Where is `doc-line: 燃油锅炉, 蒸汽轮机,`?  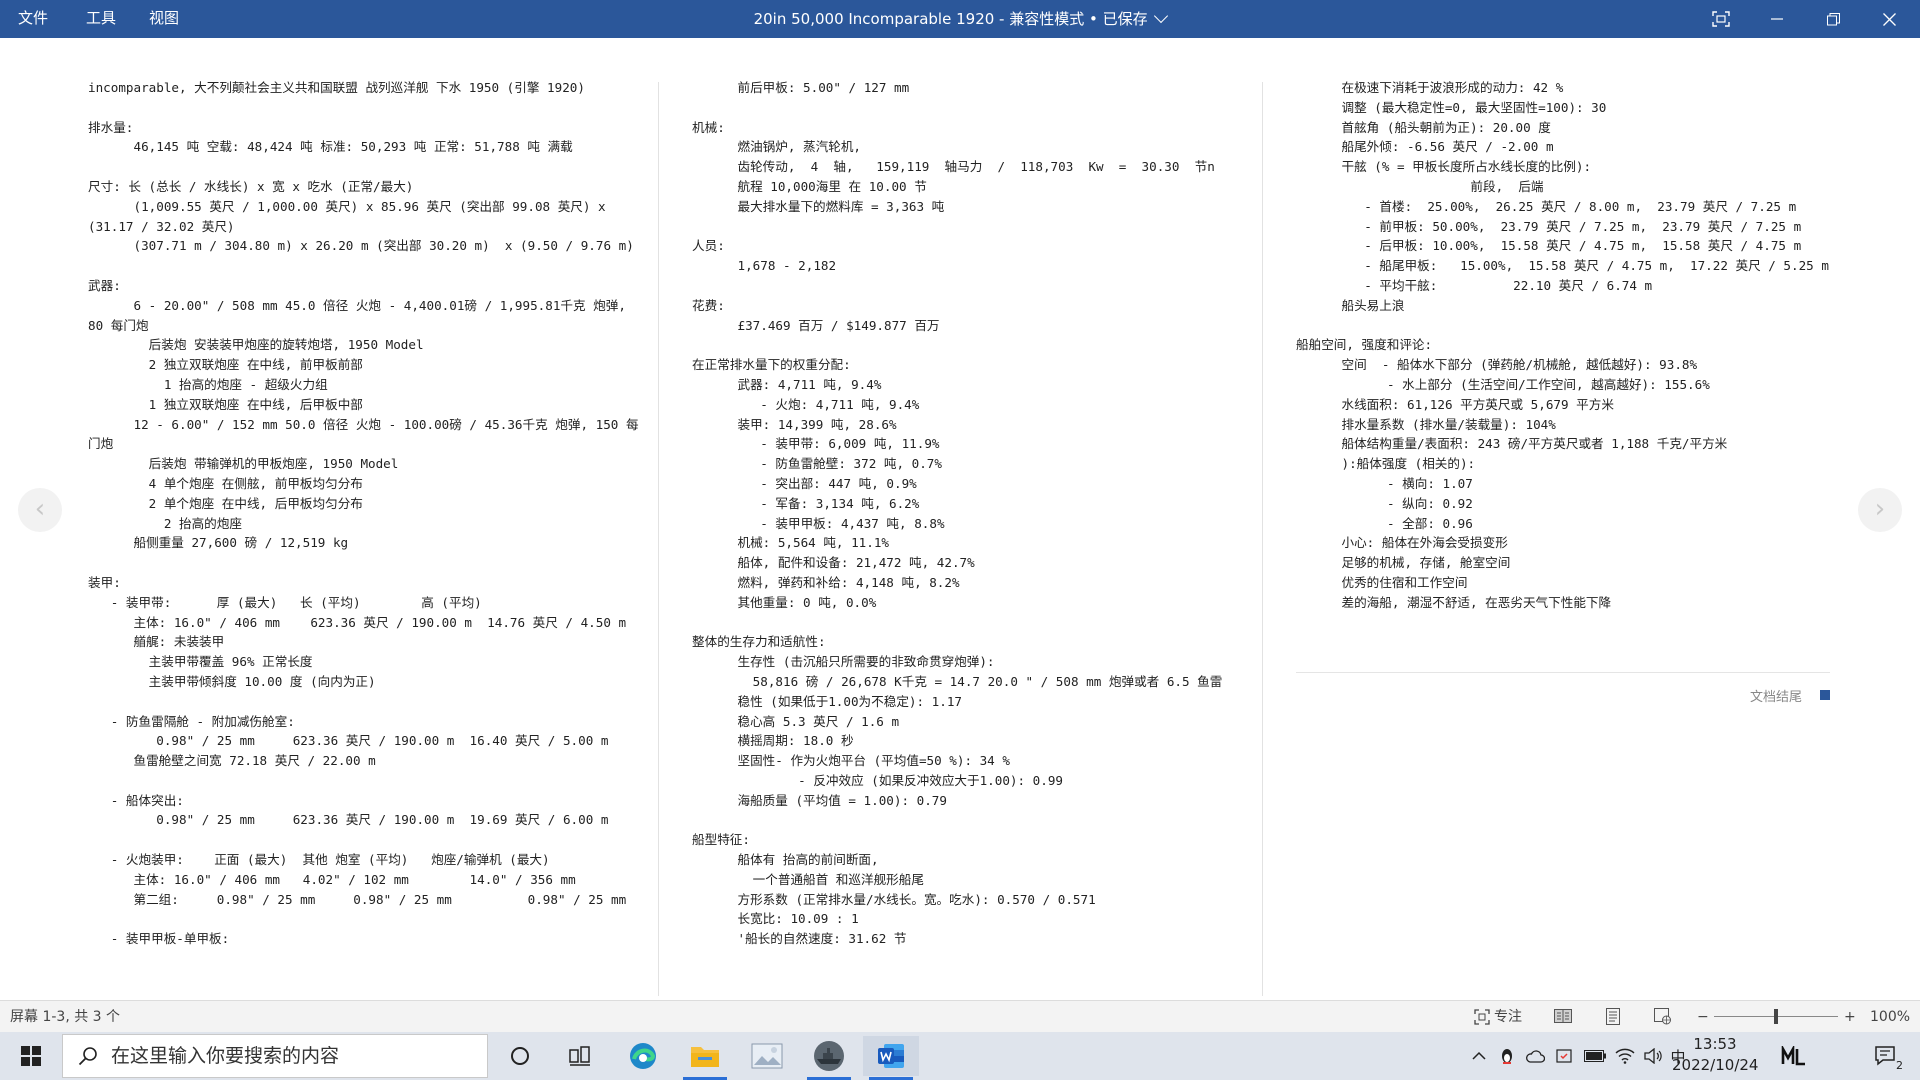 doc-line: 燃油锅炉, 蒸汽轮机, is located at coordinates (776, 147).